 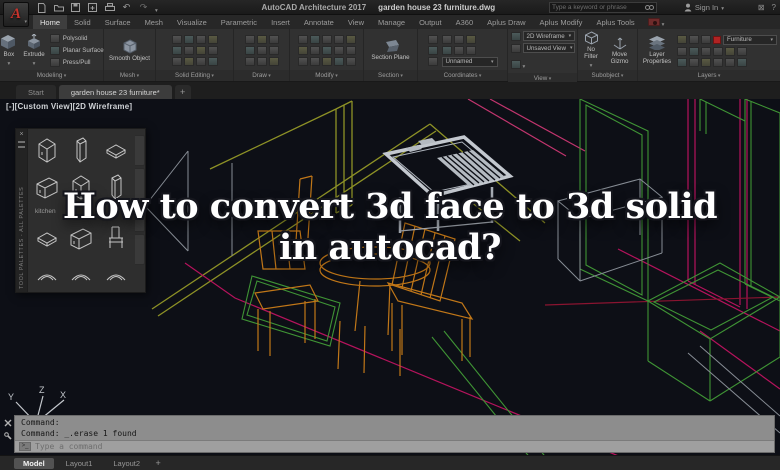 What do you see at coordinates (390, 75) in the screenshot?
I see `panel-section-footer: Section` at bounding box center [390, 75].